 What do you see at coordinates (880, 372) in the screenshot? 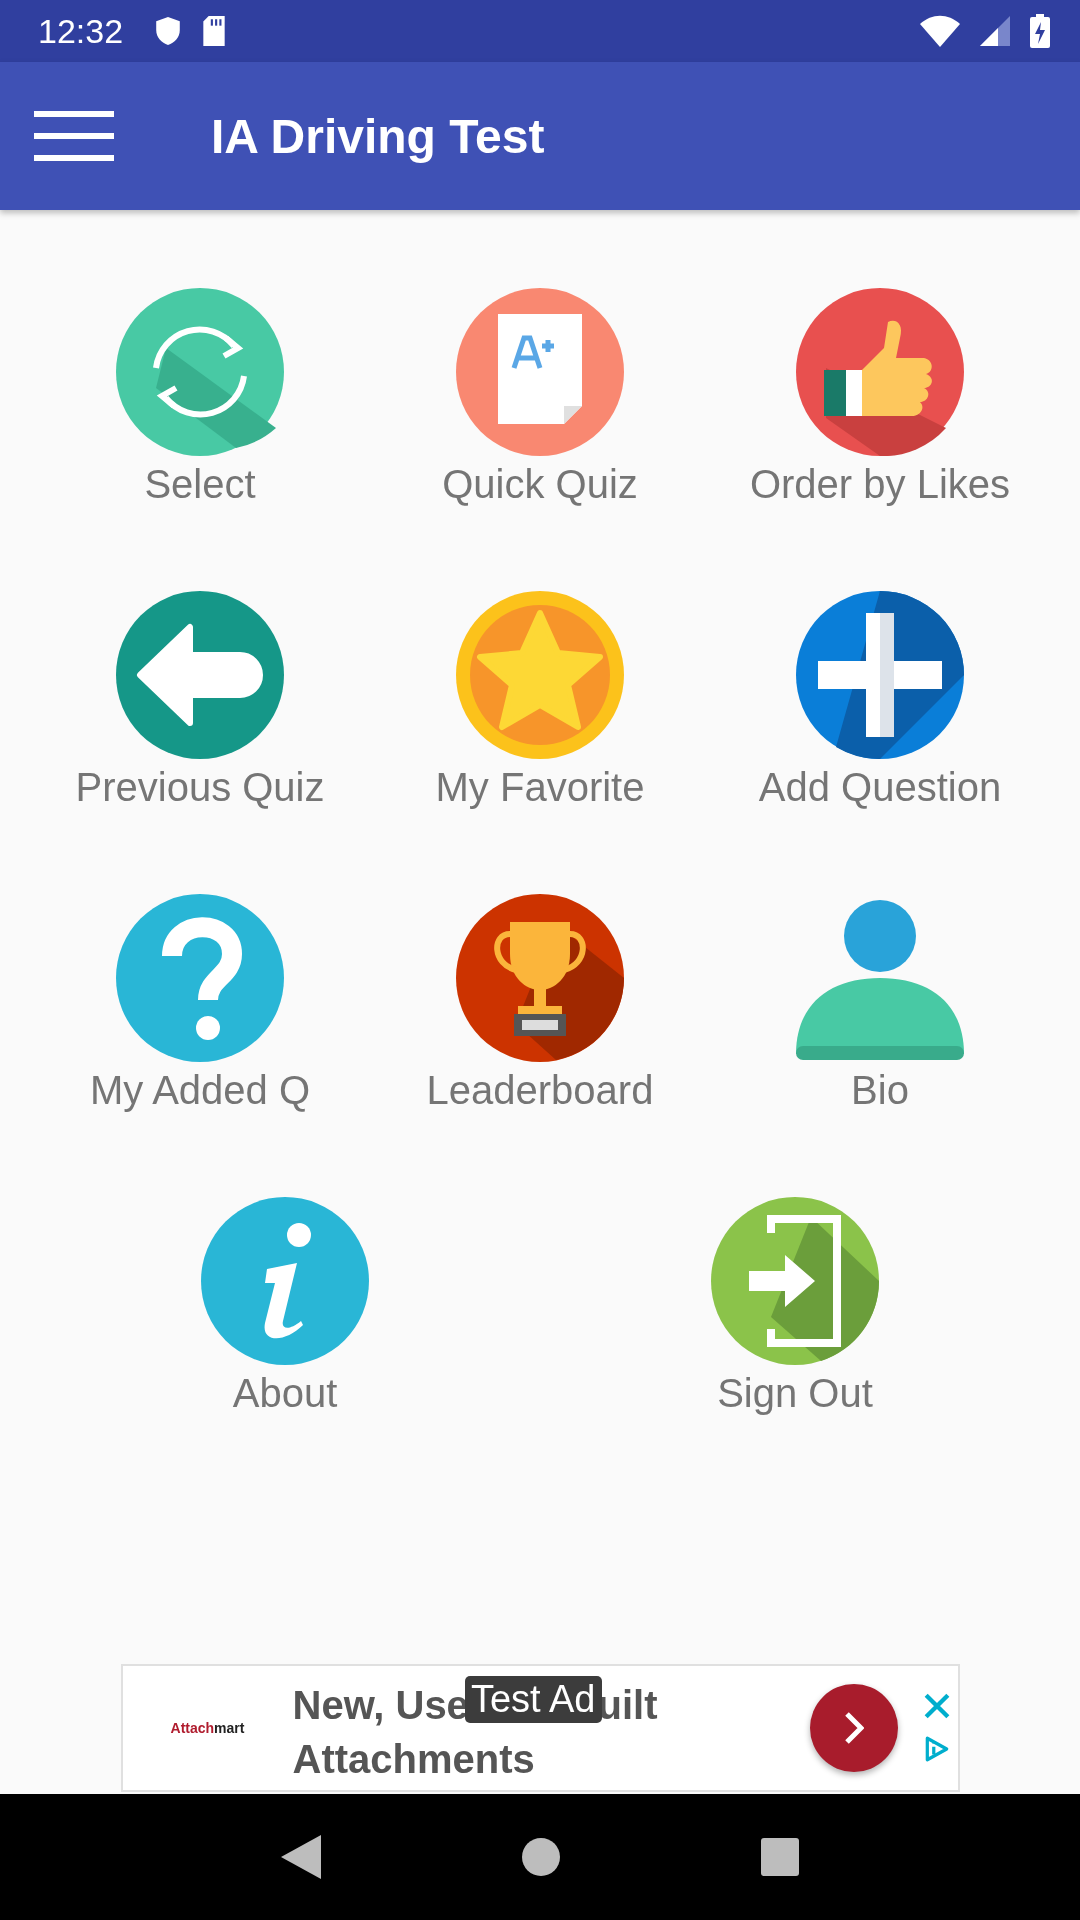
I see `thumb-icon` at bounding box center [880, 372].